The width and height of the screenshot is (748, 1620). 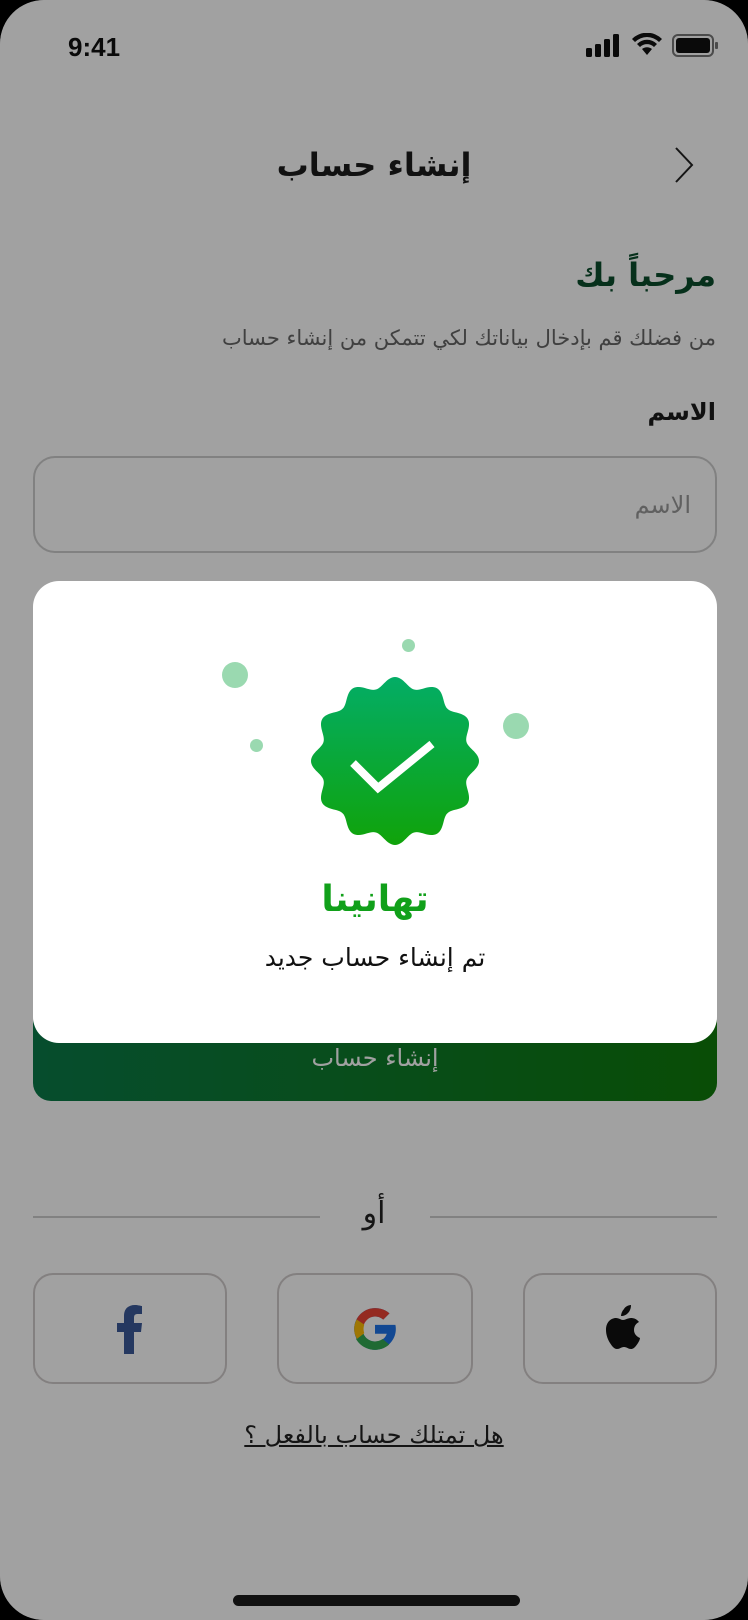 I want to click on modal-title: تهانينا, so click(x=375, y=899).